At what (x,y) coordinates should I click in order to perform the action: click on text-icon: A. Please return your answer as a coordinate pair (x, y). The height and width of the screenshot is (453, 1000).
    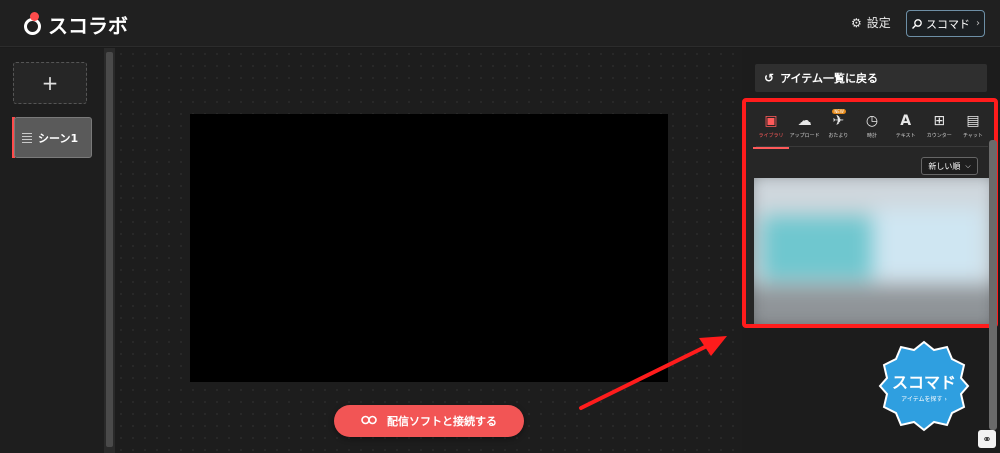
    Looking at the image, I should click on (906, 121).